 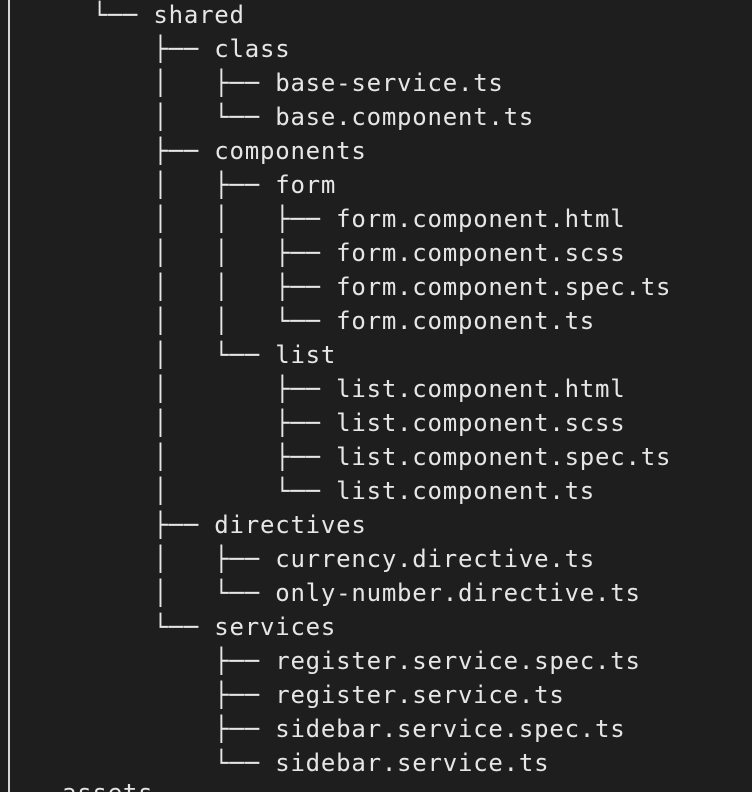 What do you see at coordinates (329, 321) in the screenshot?
I see `tree-line: │ │ └── form.component.ts` at bounding box center [329, 321].